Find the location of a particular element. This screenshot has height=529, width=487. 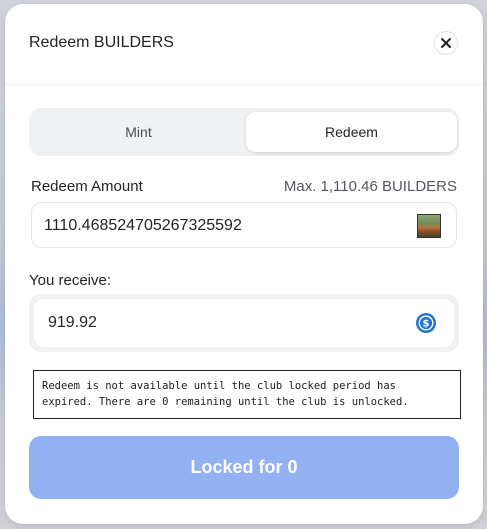

locked-action-button: Locked for 0 is located at coordinates (244, 467).